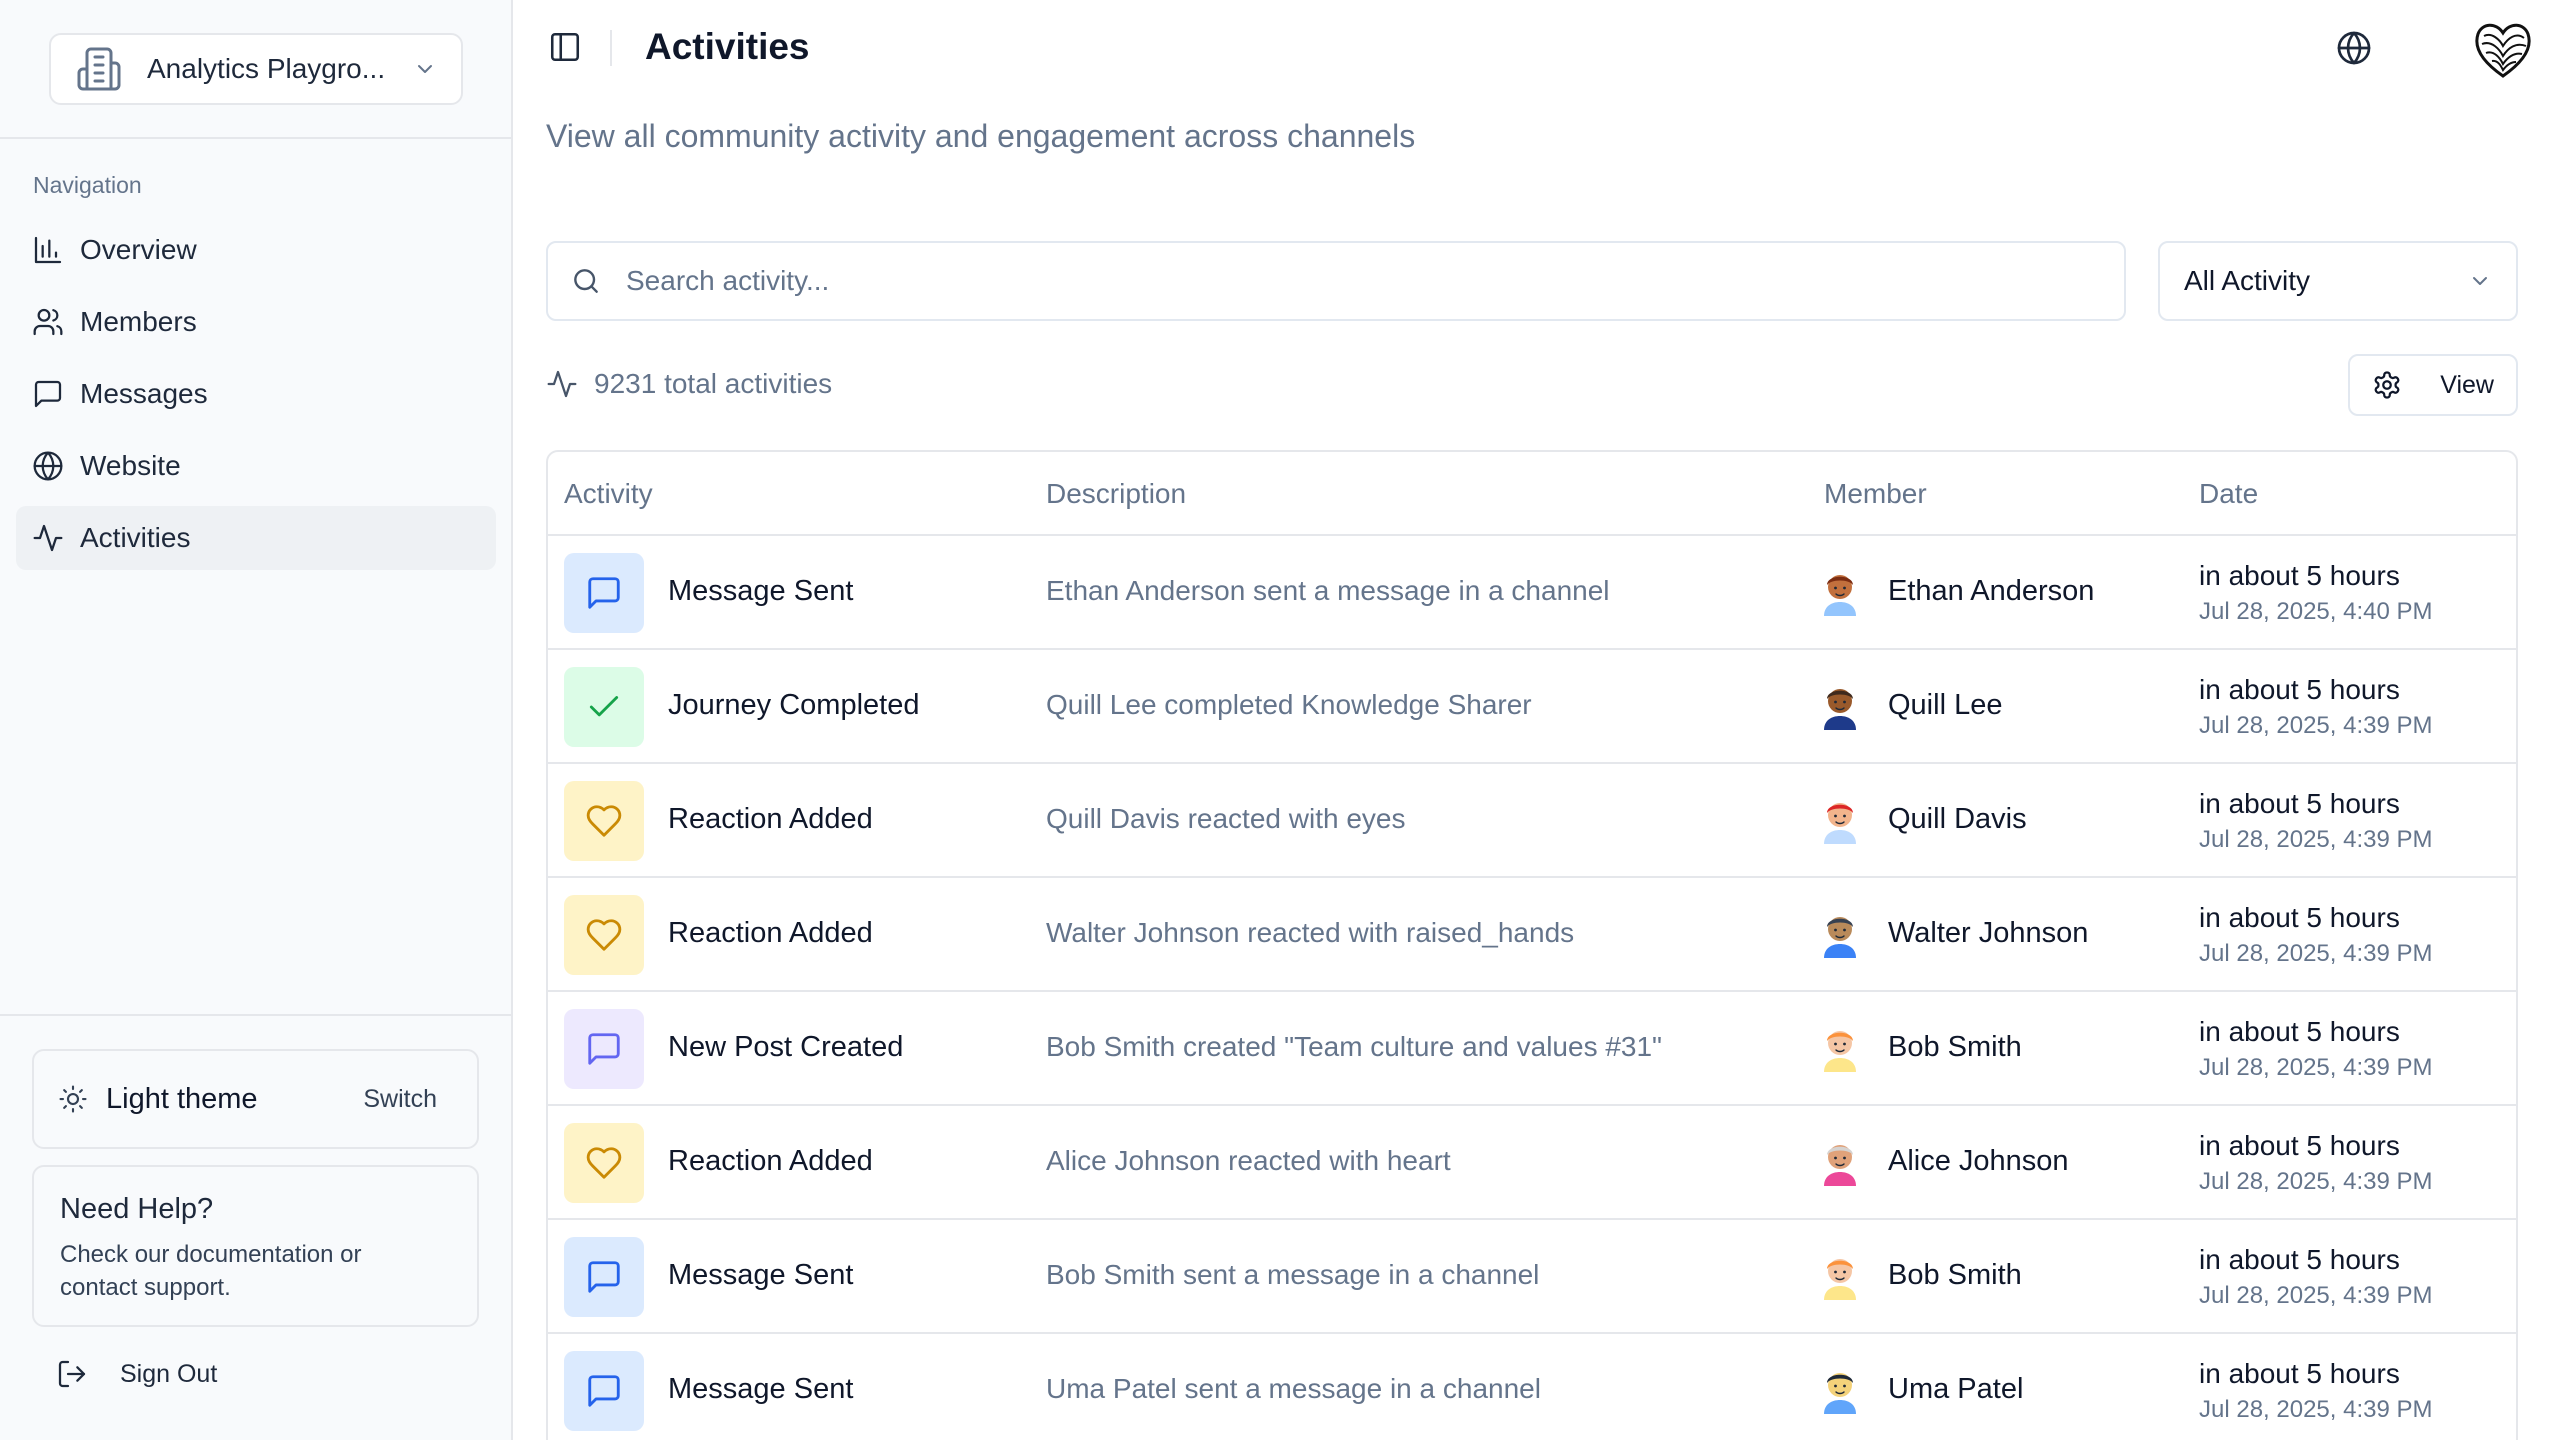  What do you see at coordinates (1310, 932) in the screenshot?
I see `activity-description: Walter Johnson reacted with raised_hands` at bounding box center [1310, 932].